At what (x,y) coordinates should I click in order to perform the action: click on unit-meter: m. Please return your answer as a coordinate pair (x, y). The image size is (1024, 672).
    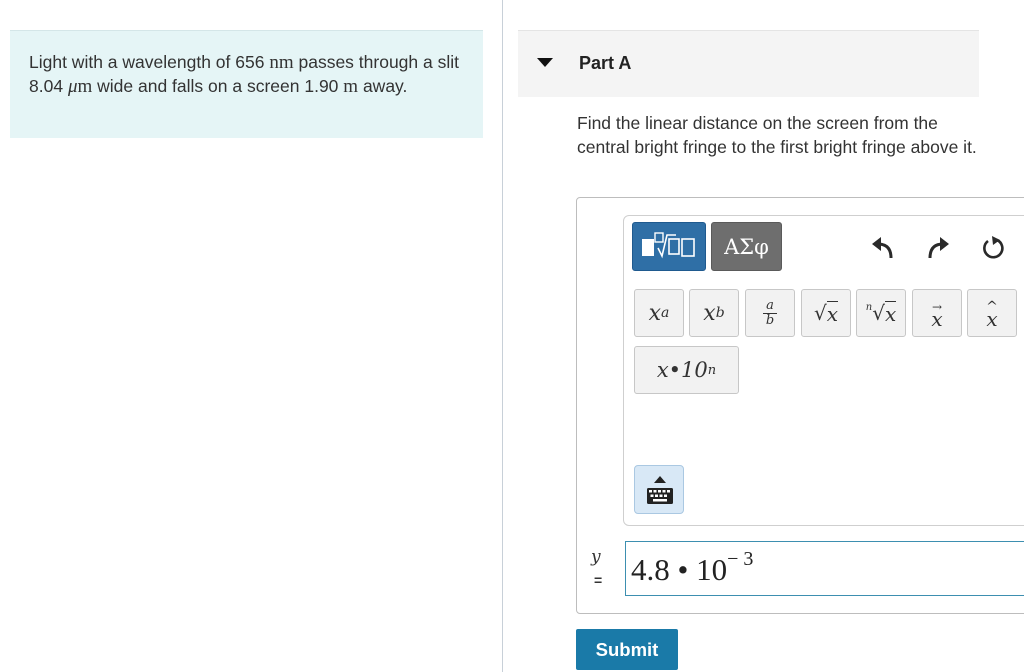
    Looking at the image, I should click on (85, 86).